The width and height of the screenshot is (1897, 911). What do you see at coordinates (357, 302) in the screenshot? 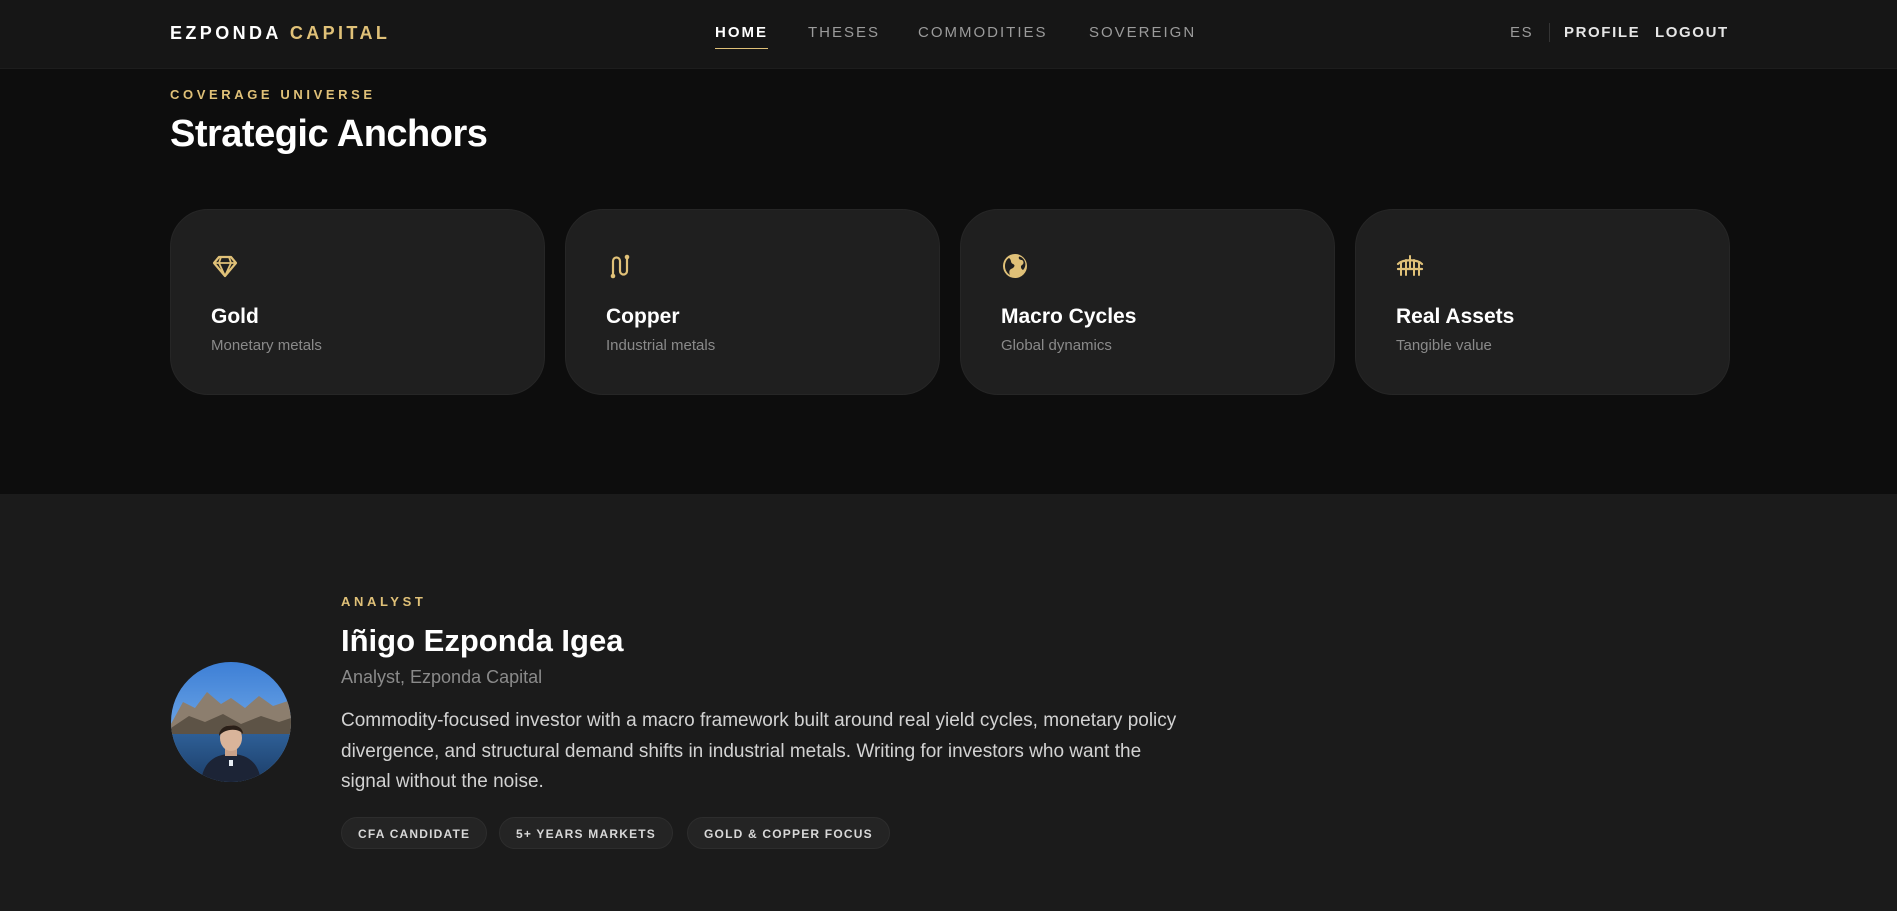
I see `coverage-card-gold: Gold Monetary metals` at bounding box center [357, 302].